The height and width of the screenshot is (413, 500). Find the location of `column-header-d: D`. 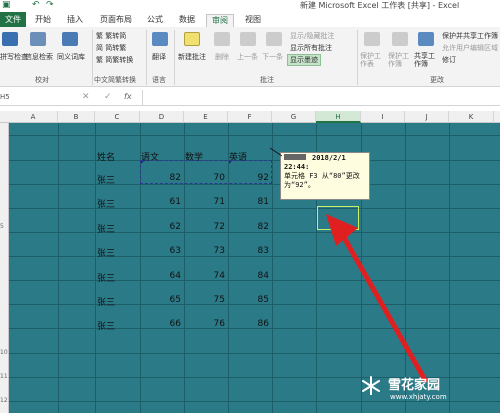

column-header-d: D is located at coordinates (162, 117).